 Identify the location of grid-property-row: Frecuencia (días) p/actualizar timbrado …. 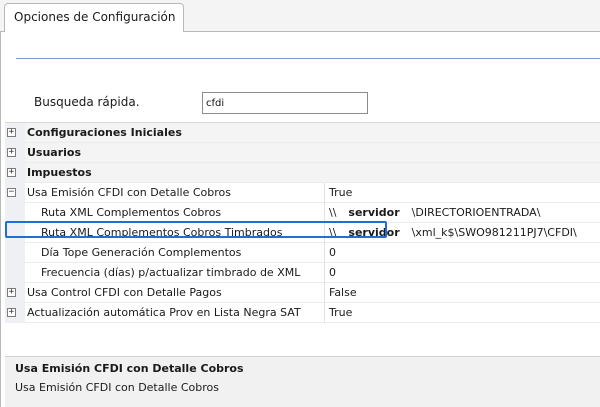
(302, 273).